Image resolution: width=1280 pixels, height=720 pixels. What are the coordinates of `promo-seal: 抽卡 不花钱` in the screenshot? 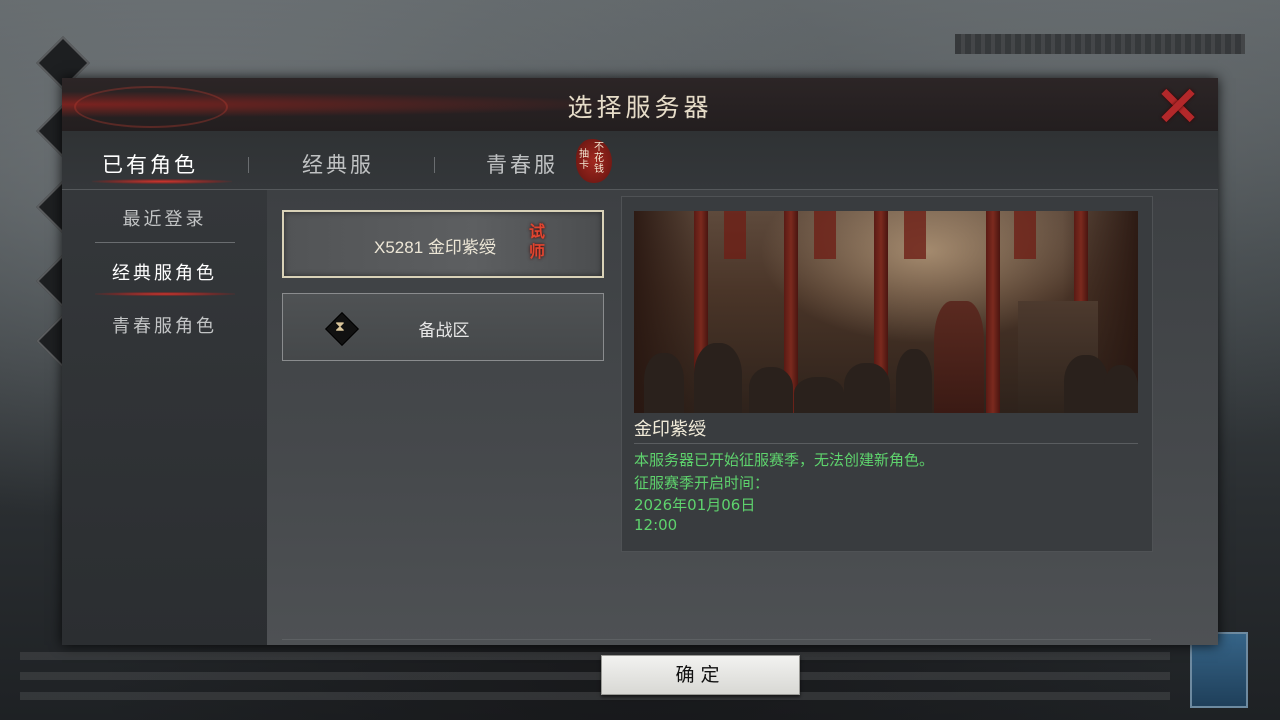 It's located at (594, 161).